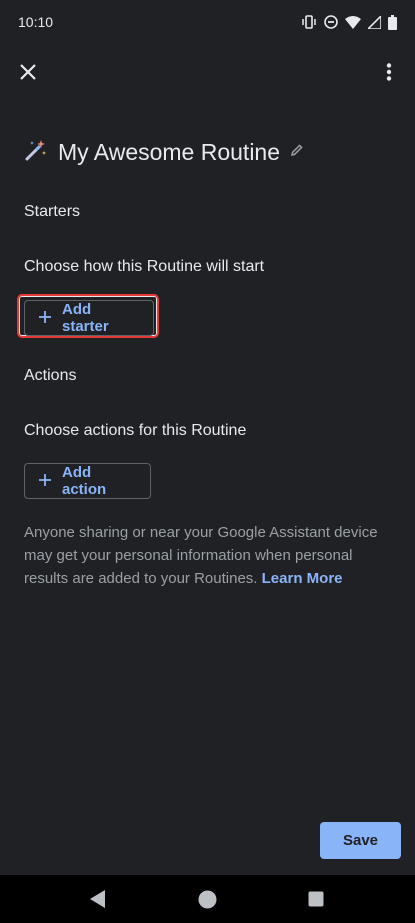 The image size is (415, 923). I want to click on starters-description: Choose how this Routine will start, so click(144, 266).